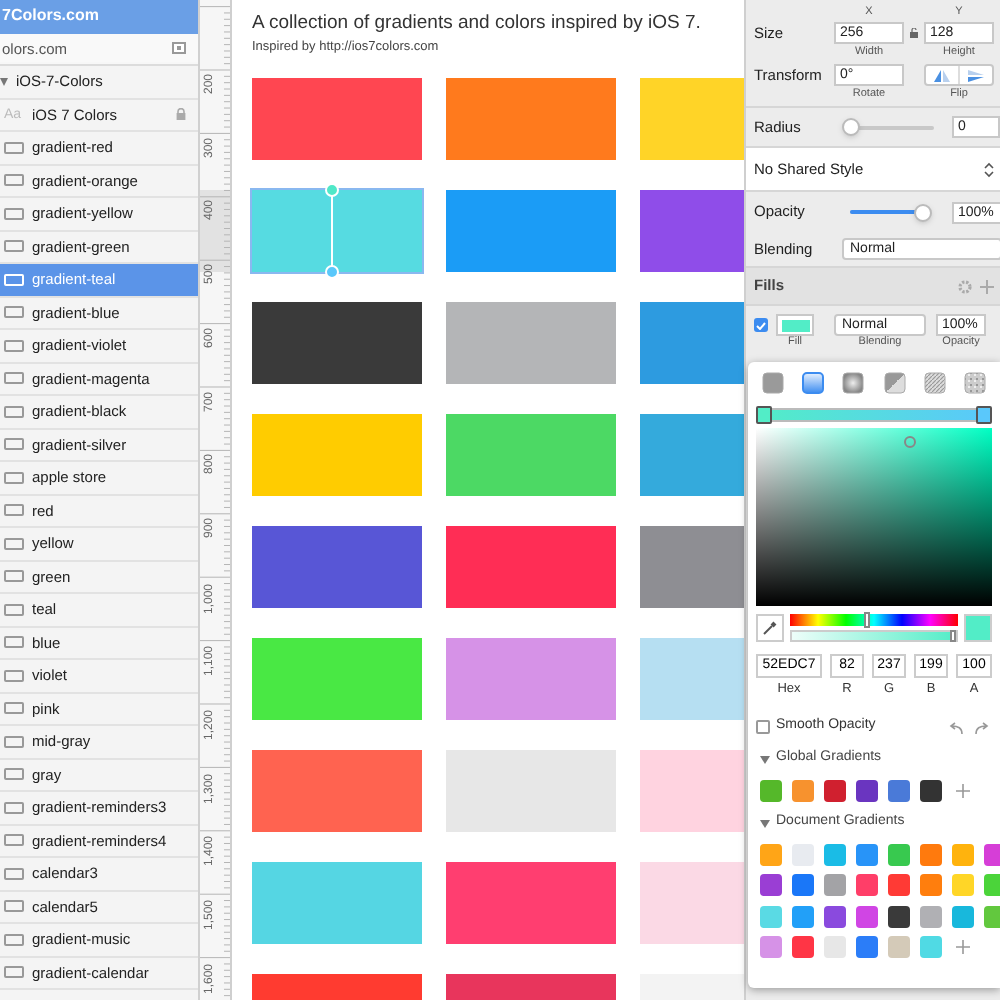 The width and height of the screenshot is (1000, 1000). Describe the element at coordinates (874, 517) in the screenshot. I see `saturation-brightness-field` at that location.